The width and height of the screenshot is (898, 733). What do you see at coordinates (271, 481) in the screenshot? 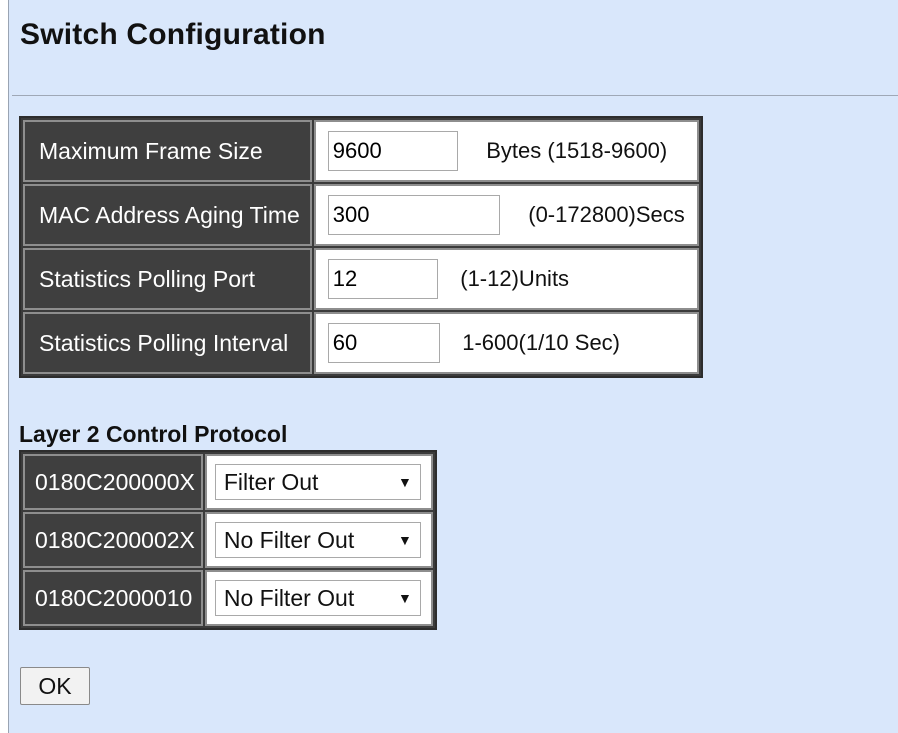
I see `select-value: Filter Out` at bounding box center [271, 481].